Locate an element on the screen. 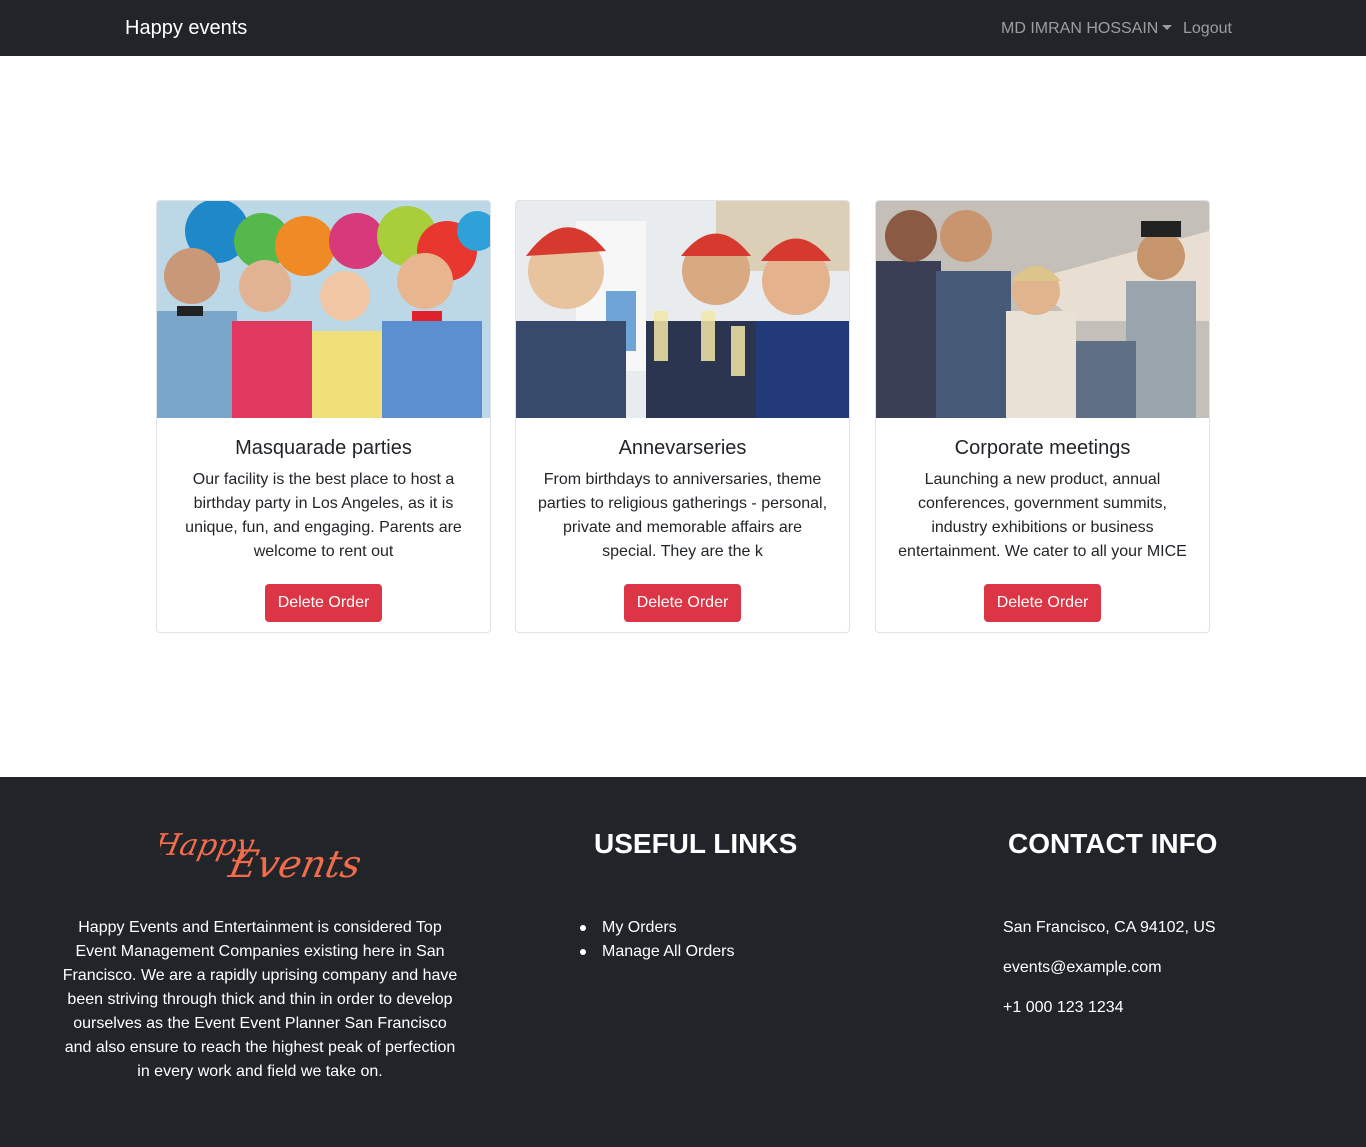 This screenshot has width=1366, height=1147. contact-info-heading: CONTACT INFO is located at coordinates (1113, 843).